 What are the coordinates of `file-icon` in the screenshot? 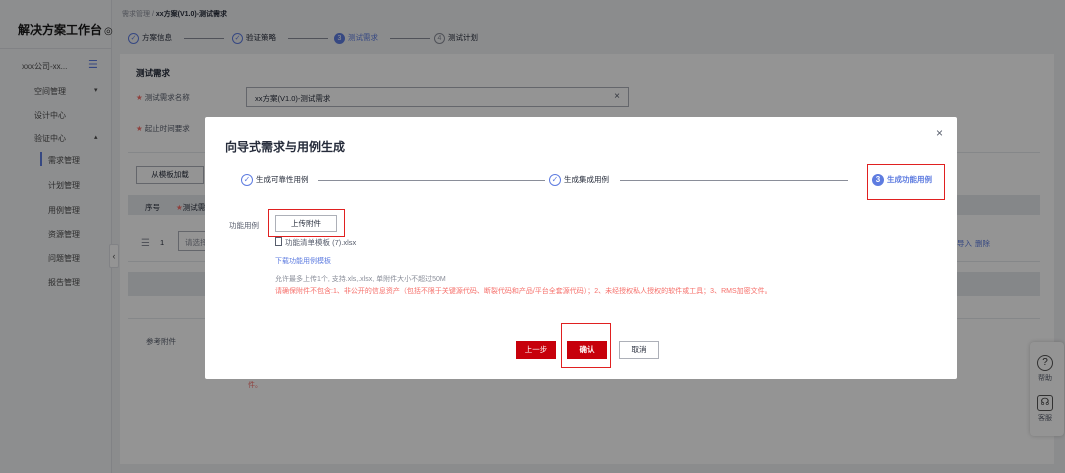 It's located at (278, 241).